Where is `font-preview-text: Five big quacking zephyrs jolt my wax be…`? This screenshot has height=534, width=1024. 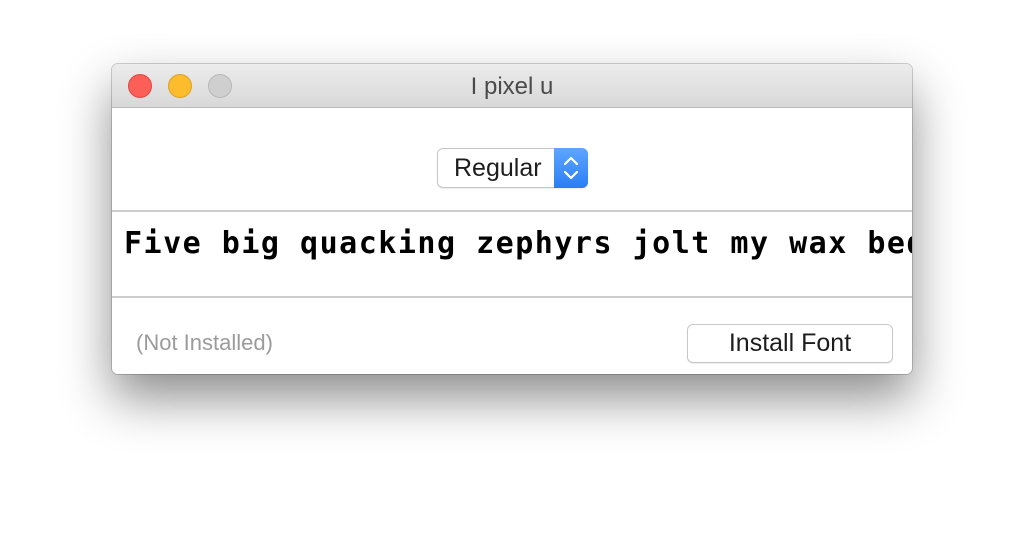 font-preview-text: Five big quacking zephyrs jolt my wax be… is located at coordinates (518, 243).